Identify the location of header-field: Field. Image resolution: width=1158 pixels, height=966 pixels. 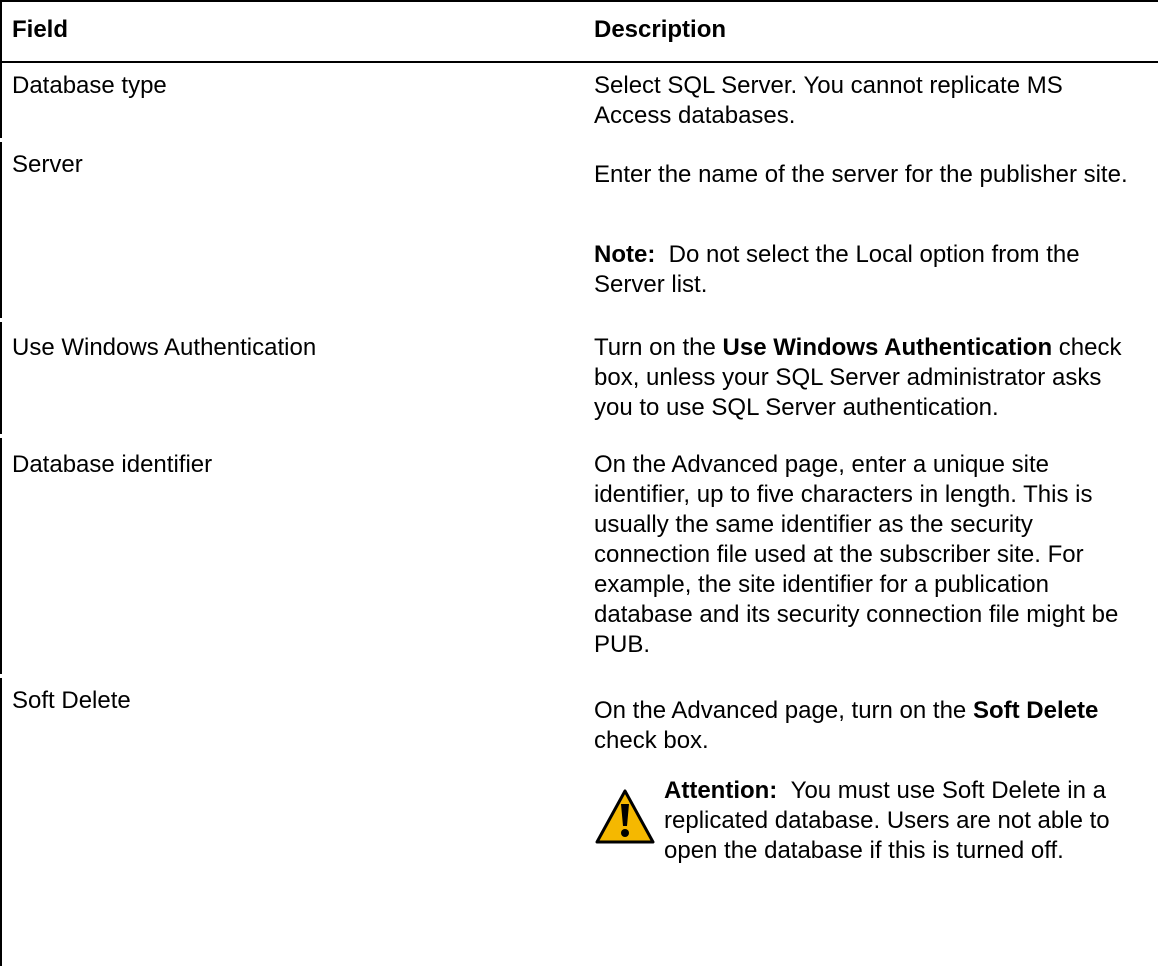
(40, 29).